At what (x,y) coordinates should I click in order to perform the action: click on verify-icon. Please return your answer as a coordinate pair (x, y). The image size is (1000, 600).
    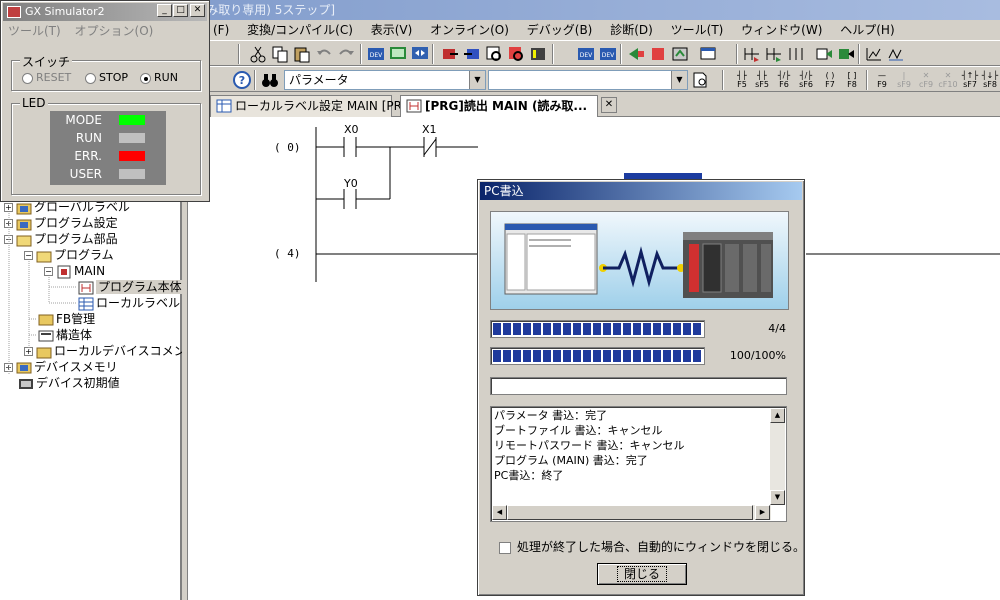
    Looking at the image, I should click on (494, 54).